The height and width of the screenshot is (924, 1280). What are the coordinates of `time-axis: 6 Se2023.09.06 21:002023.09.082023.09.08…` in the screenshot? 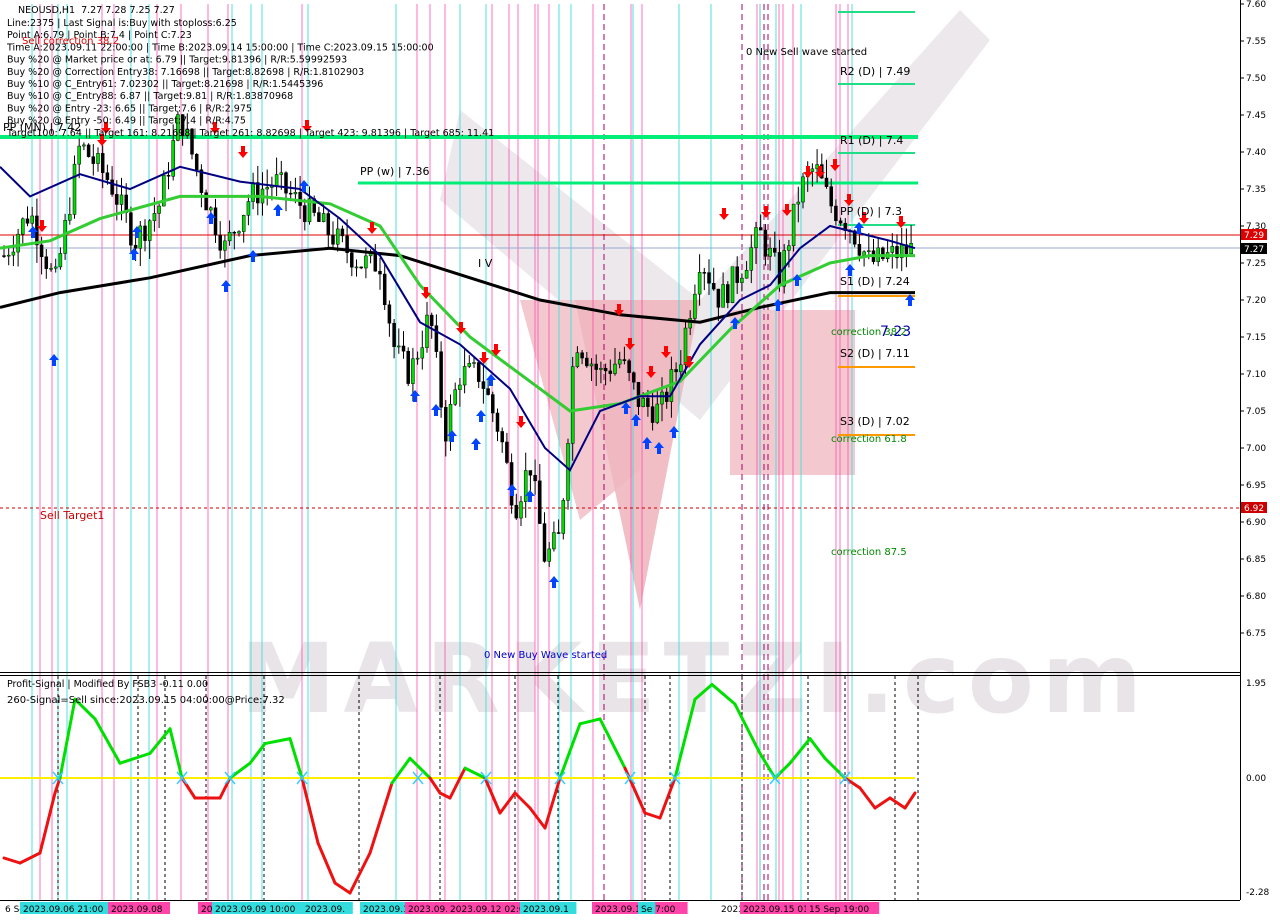 It's located at (442, 908).